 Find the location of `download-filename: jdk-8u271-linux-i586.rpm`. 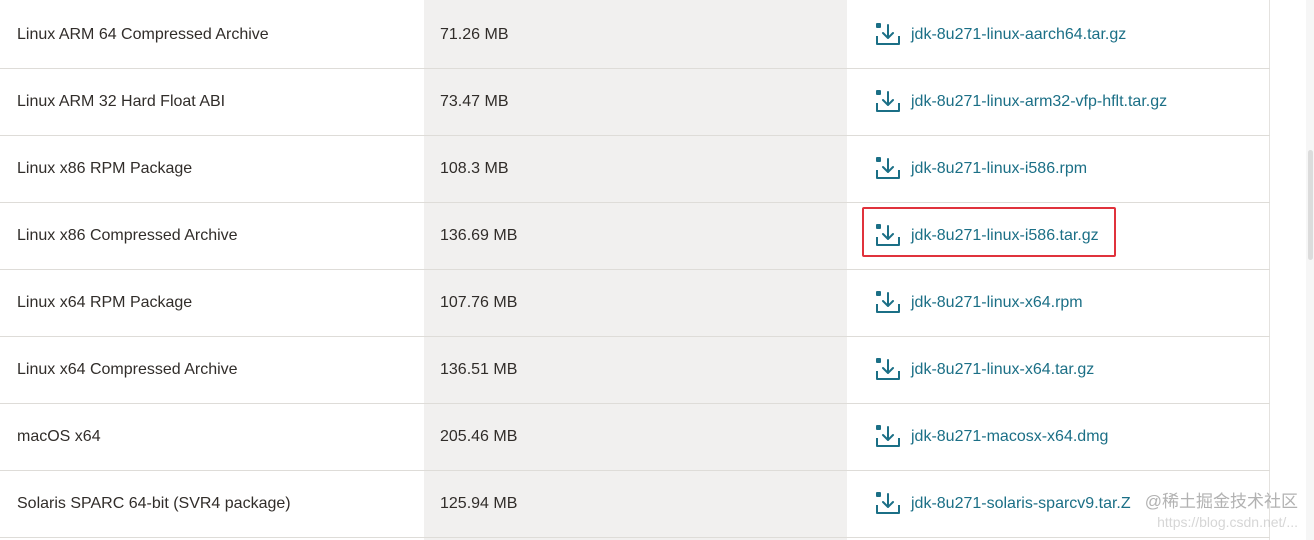

download-filename: jdk-8u271-linux-i586.rpm is located at coordinates (999, 168).